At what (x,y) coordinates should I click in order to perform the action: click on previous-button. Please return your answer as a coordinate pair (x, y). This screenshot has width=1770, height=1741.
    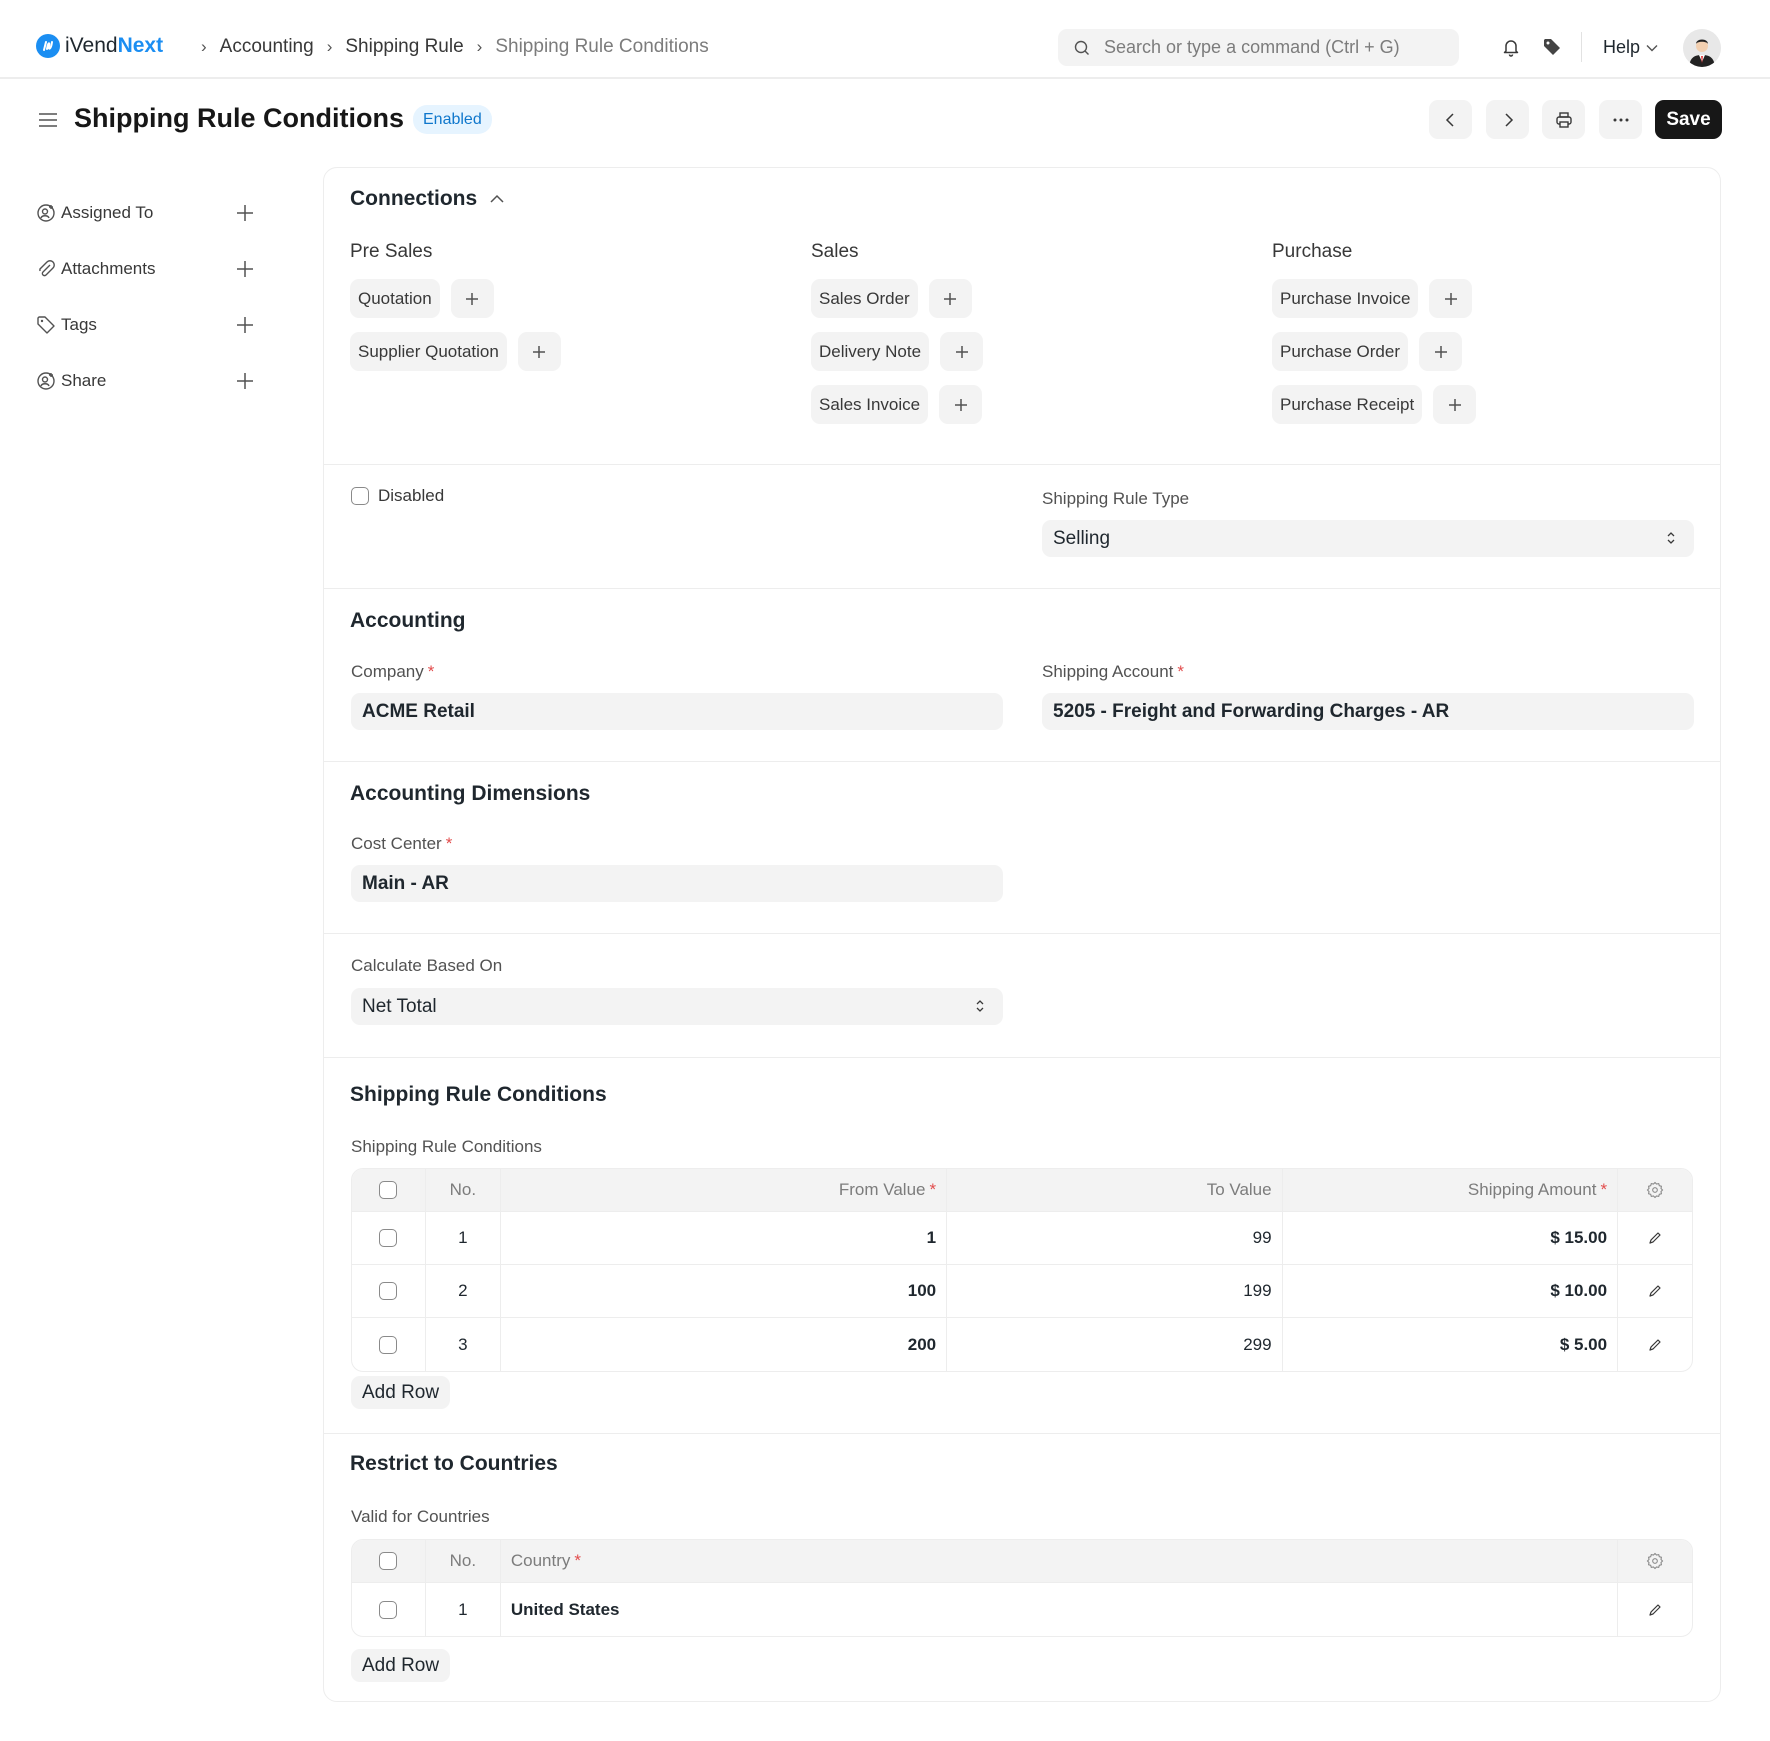
    Looking at the image, I should click on (1450, 119).